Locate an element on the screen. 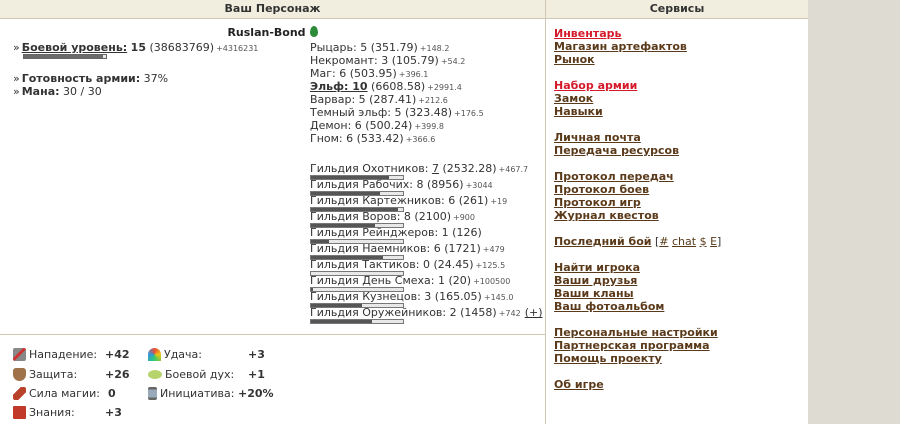  attr-spellpower: Сила магии: 0 is located at coordinates (64, 394).